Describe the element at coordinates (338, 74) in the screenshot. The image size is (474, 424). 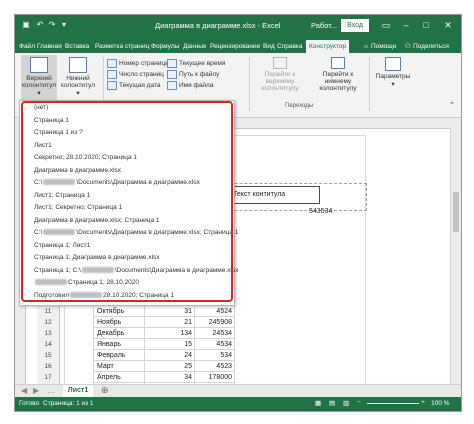
I see `goto-footer-button: Перейти к нижнему колонтитулу` at that location.